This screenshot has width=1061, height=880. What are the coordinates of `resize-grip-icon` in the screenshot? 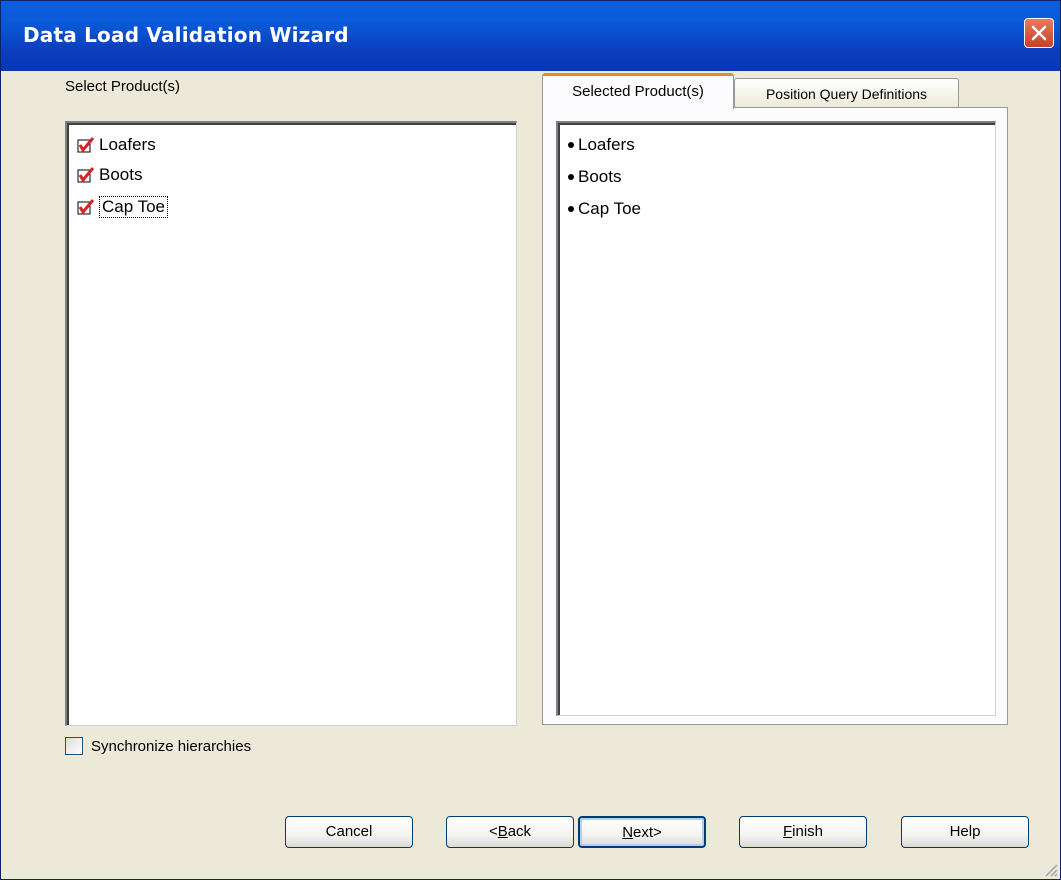 It's located at (1050, 869).